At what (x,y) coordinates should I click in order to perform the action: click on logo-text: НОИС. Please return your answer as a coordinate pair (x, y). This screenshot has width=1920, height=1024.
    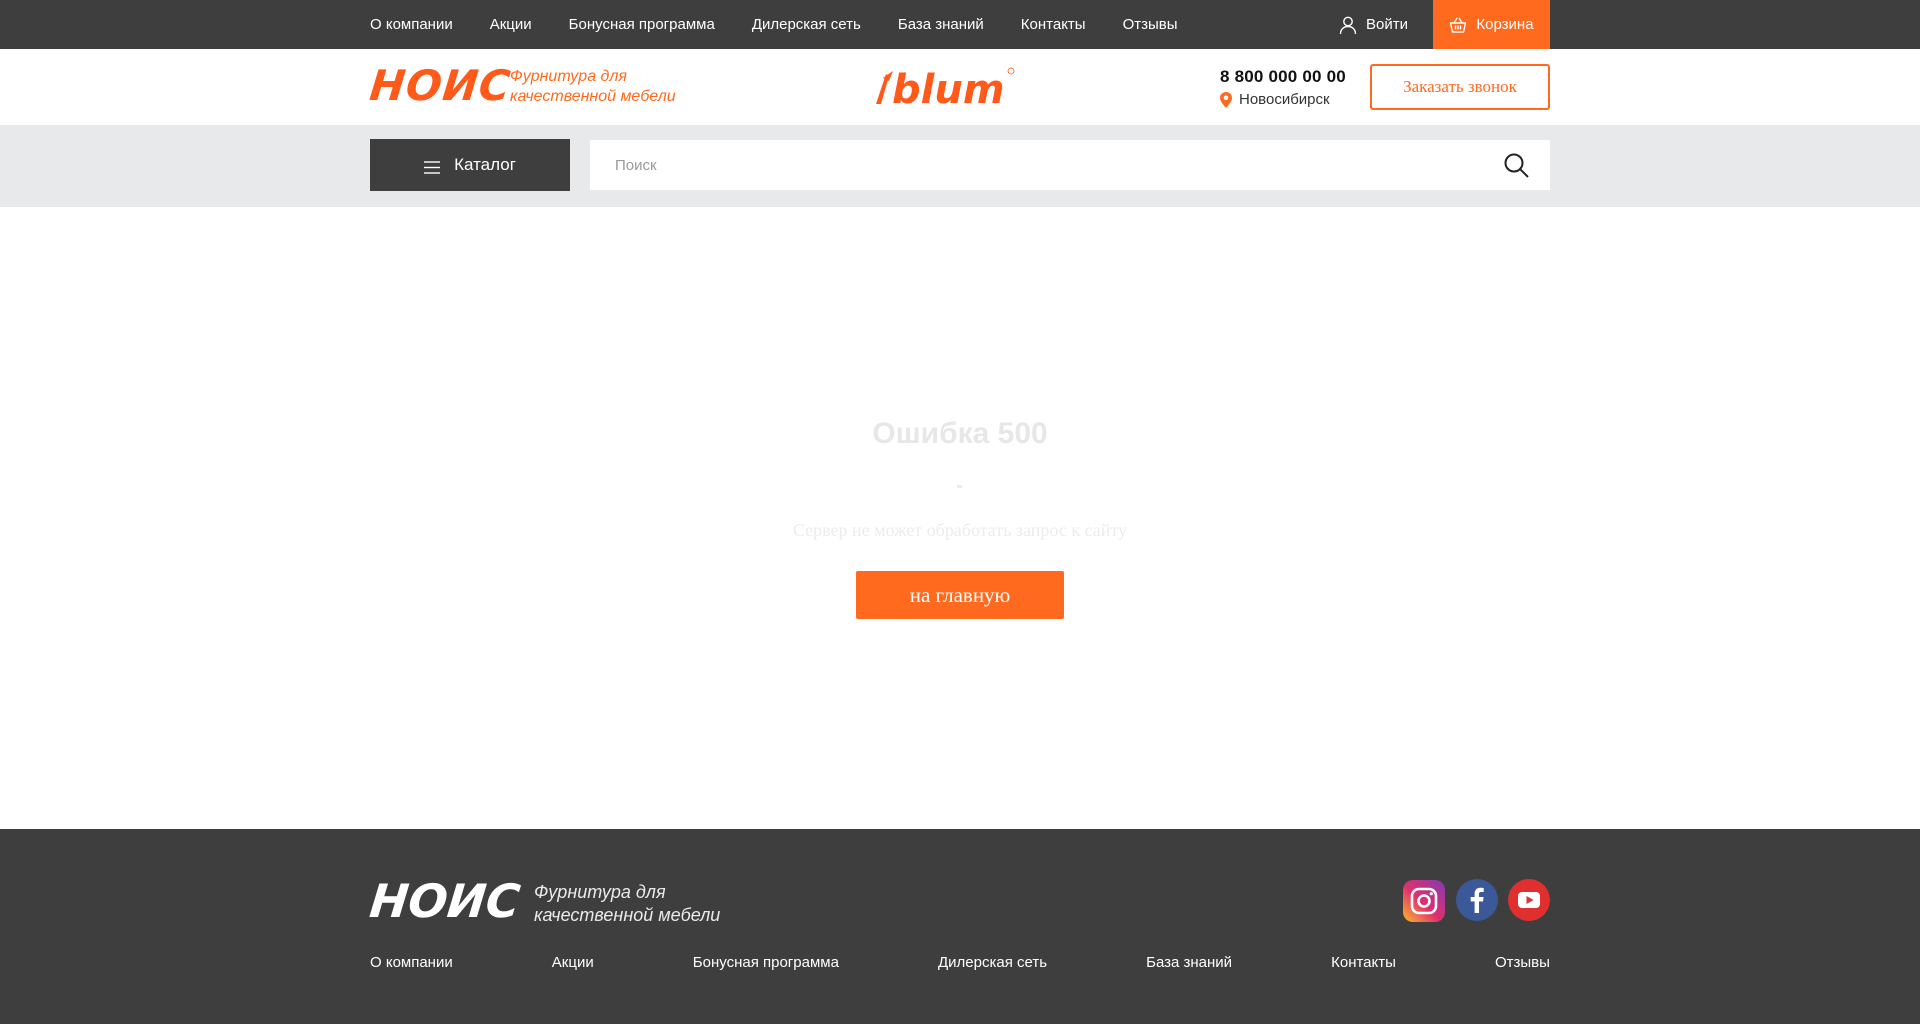
    Looking at the image, I should click on (440, 85).